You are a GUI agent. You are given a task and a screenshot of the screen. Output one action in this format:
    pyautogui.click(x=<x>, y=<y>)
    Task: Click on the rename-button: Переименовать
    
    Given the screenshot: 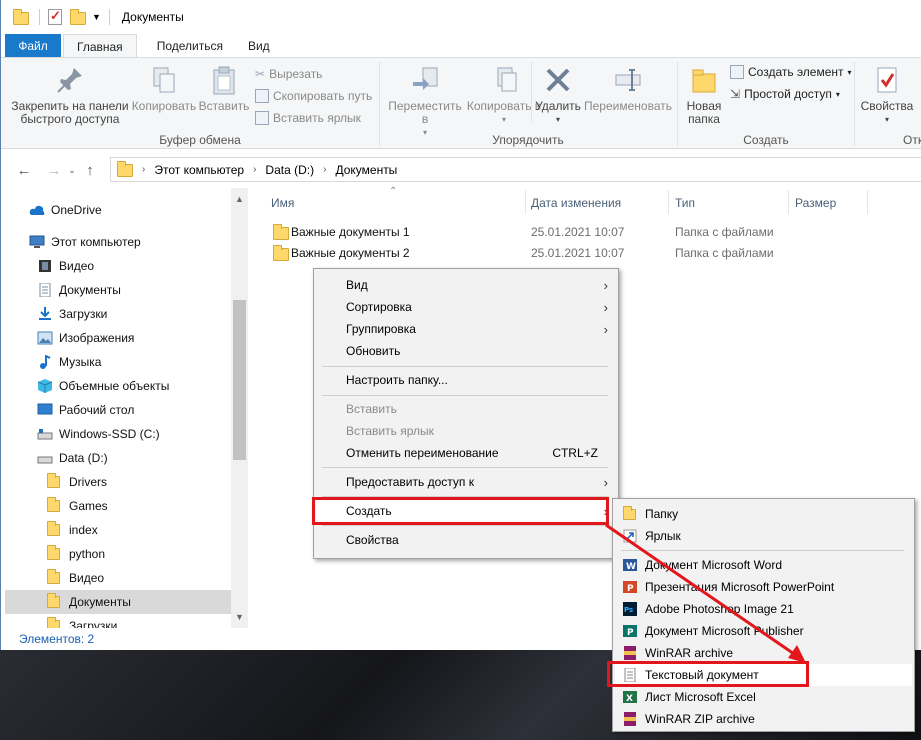 What is the action you would take?
    pyautogui.click(x=628, y=88)
    